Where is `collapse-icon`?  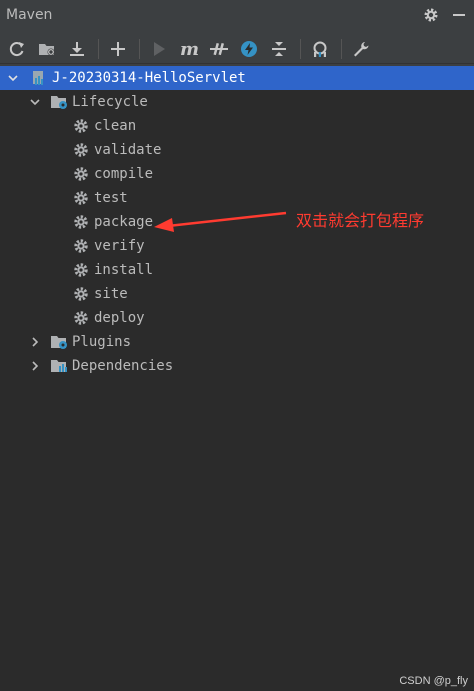
collapse-icon is located at coordinates (279, 49).